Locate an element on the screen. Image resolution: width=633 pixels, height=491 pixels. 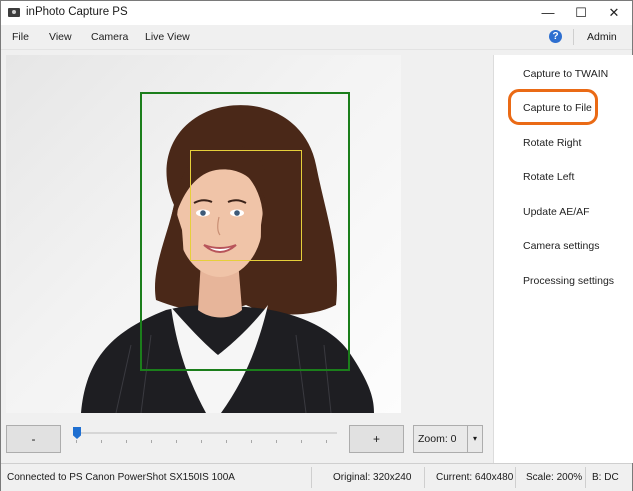
menu-view: View is located at coordinates (60, 37).